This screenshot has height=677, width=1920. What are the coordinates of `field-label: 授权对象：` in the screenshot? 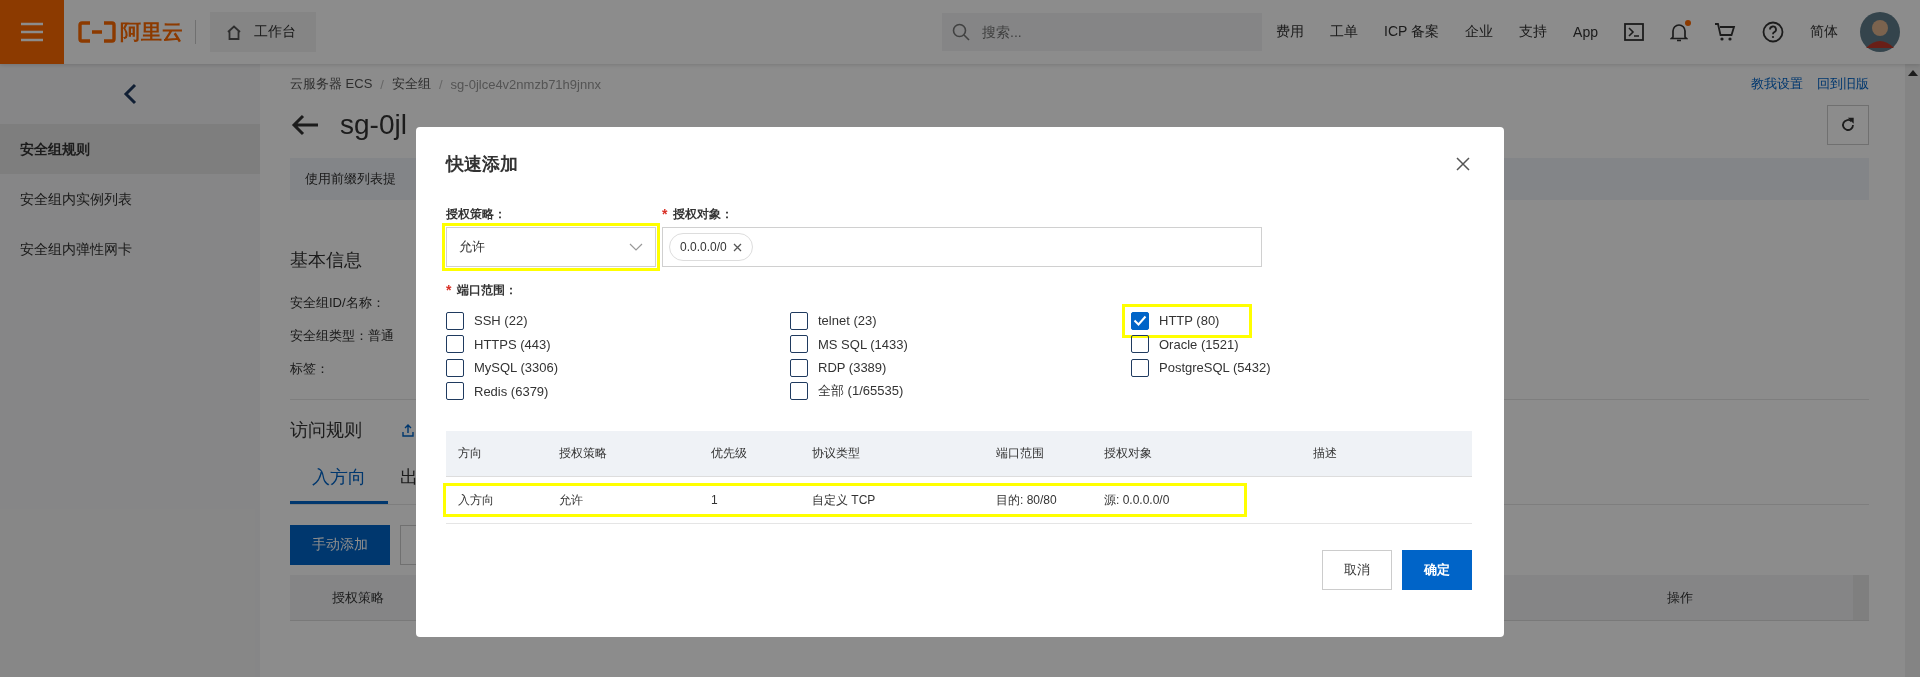 It's located at (703, 214).